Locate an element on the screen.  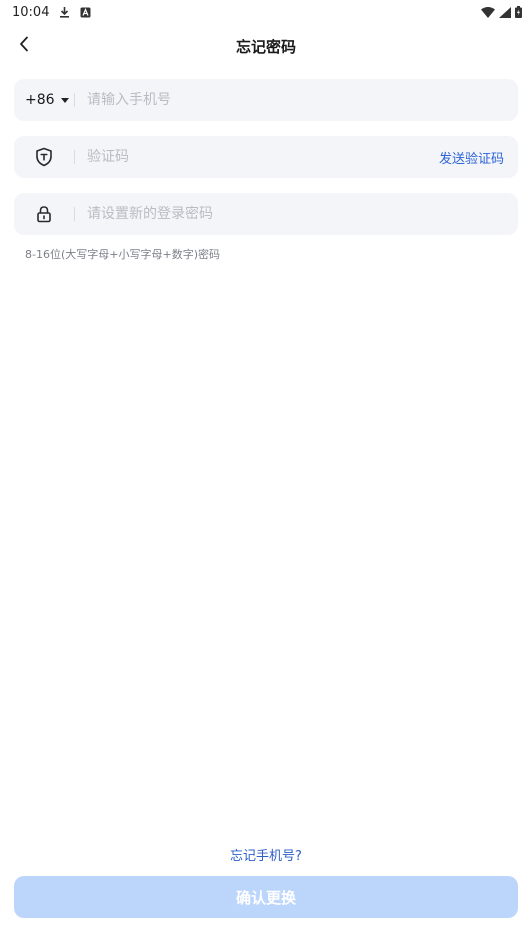
new-password-field is located at coordinates (266, 214).